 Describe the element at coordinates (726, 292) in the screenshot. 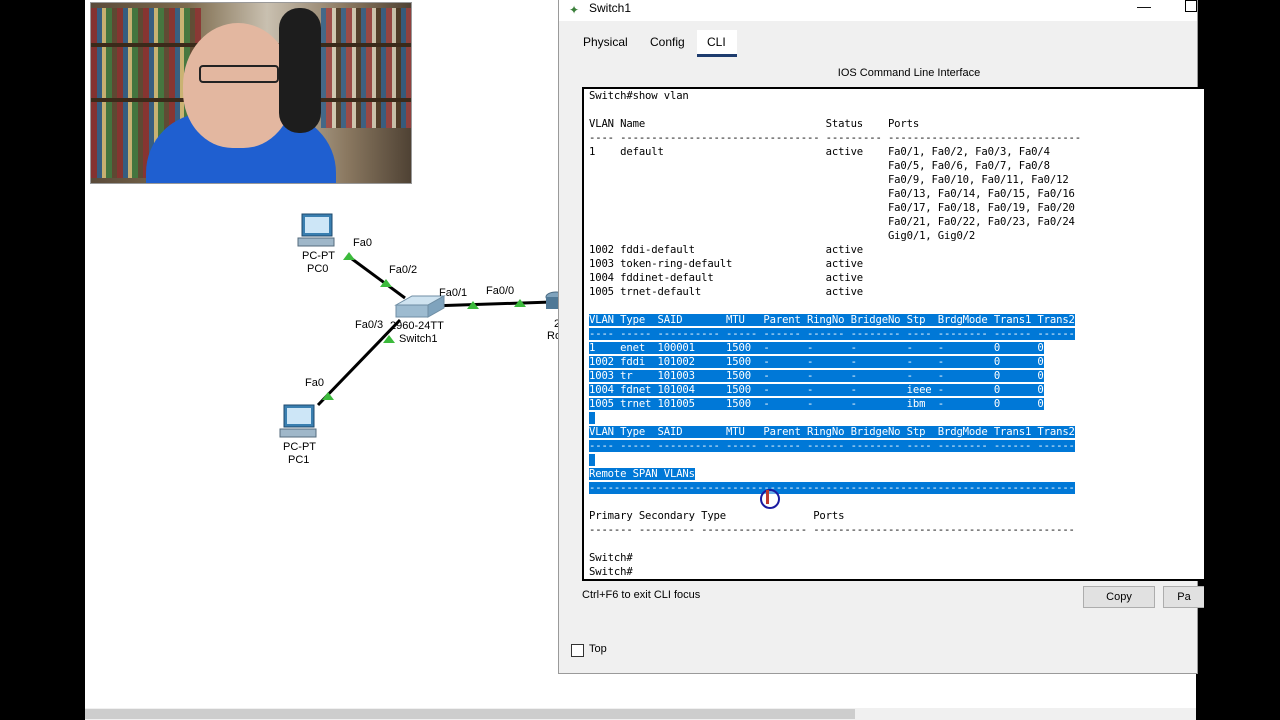

I see `cli-line: 1005 trnet-default active` at that location.